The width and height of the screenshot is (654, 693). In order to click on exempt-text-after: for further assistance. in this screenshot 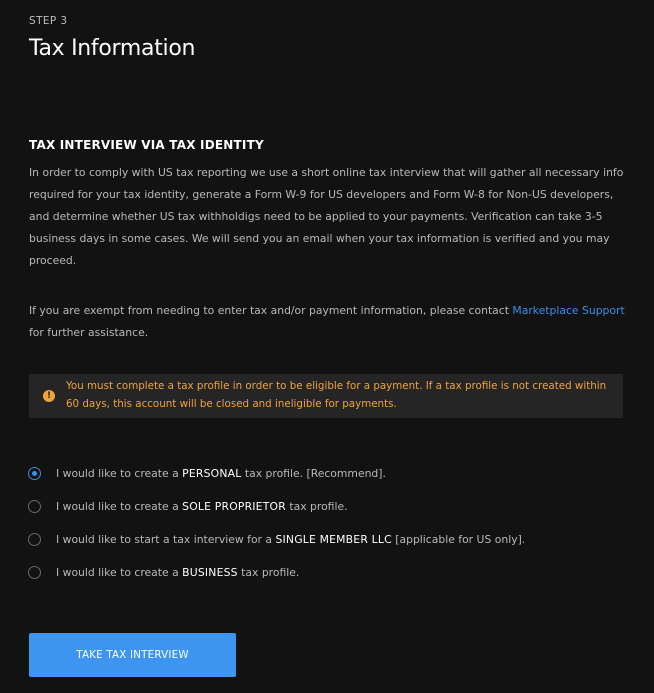, I will do `click(89, 332)`.